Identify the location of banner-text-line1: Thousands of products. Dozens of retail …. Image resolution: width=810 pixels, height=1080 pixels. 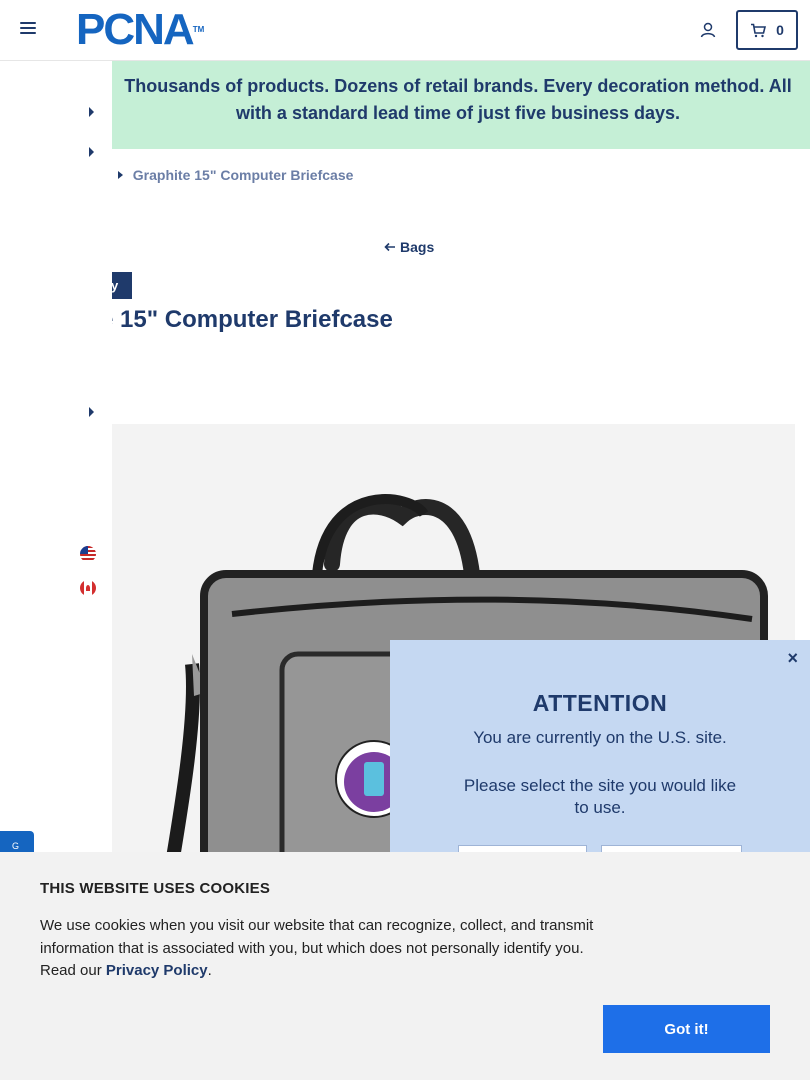
(458, 86).